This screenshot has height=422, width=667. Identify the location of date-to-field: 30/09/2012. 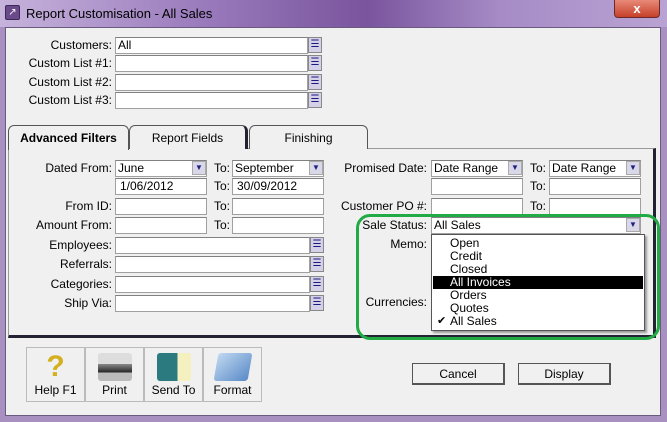
(278, 186).